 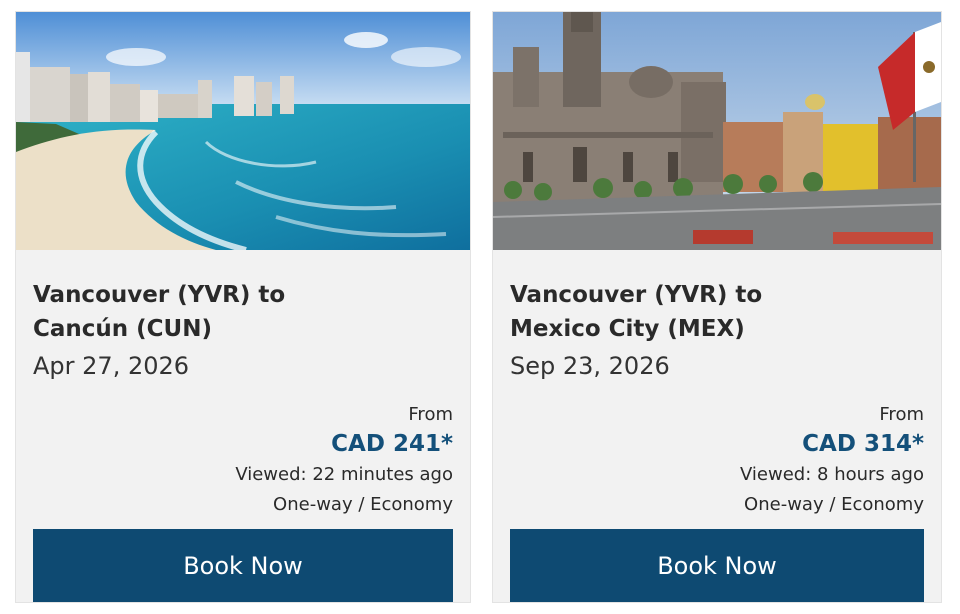 I want to click on viewed-time: Viewed: 22 minutes ago, so click(x=344, y=474).